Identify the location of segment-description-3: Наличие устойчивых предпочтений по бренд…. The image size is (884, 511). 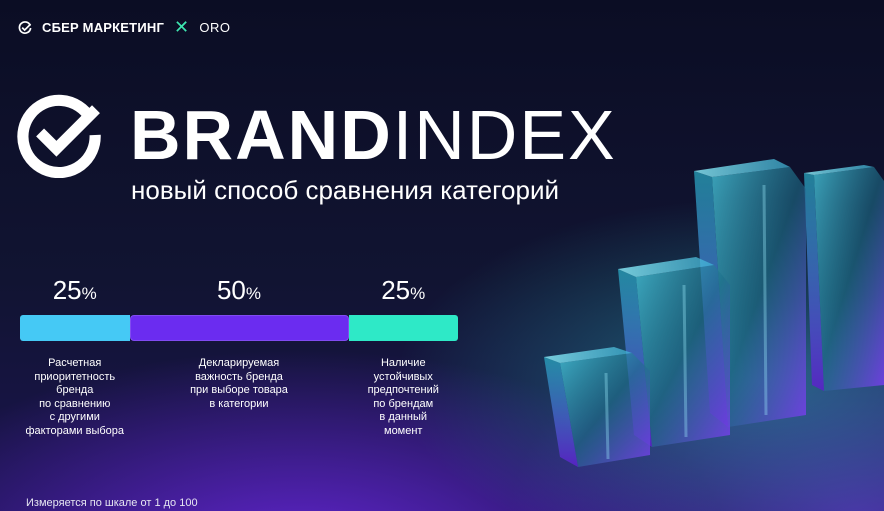
(403, 397).